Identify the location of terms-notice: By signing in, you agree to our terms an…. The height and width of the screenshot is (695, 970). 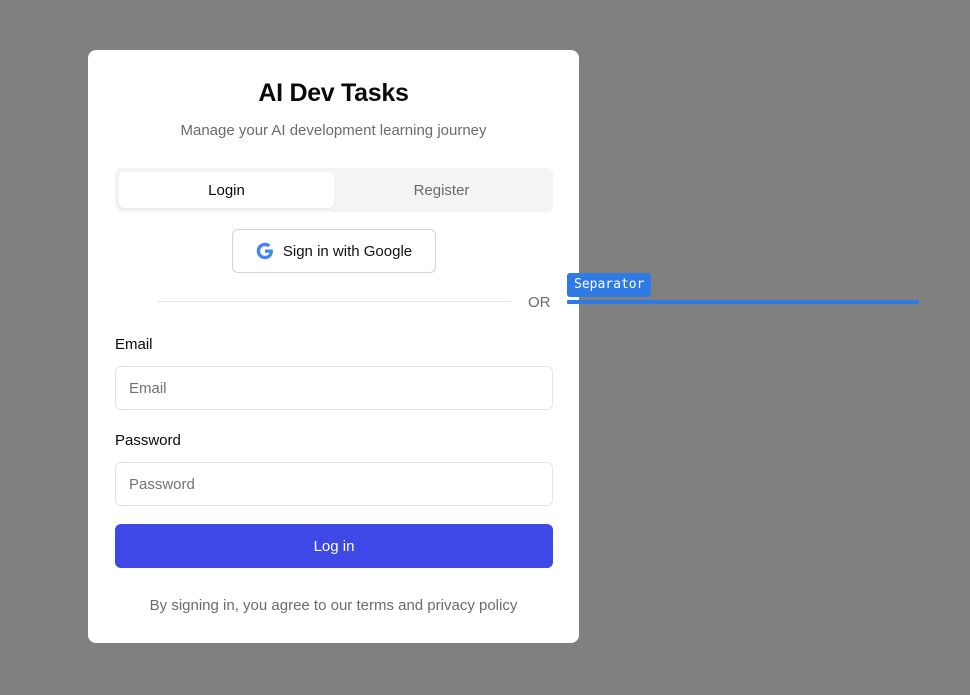
(333, 605).